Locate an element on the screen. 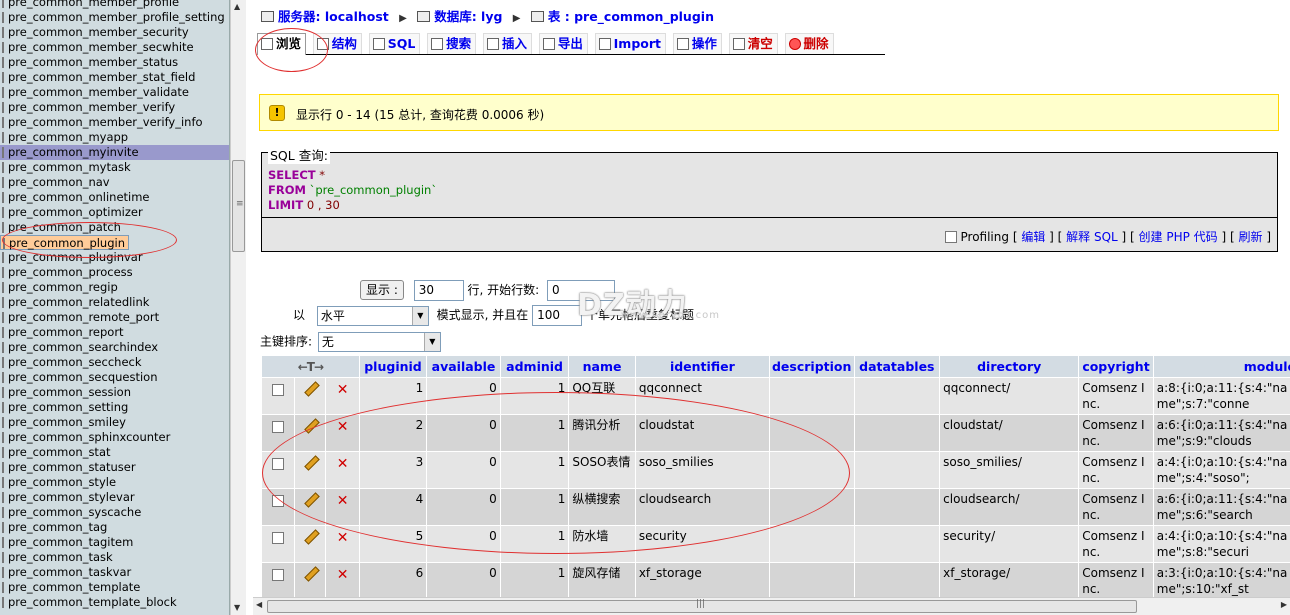 This screenshot has height=615, width=1290. tab-structure: 结构 is located at coordinates (337, 43).